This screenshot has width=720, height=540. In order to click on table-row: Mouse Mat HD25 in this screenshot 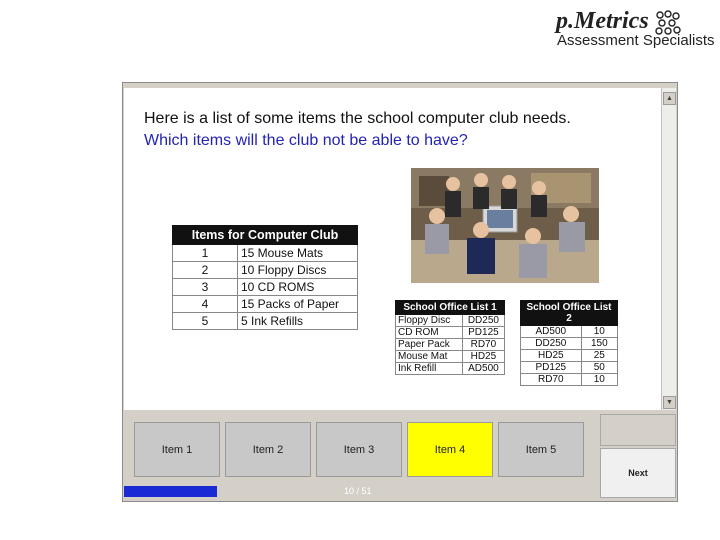, I will do `click(450, 356)`.